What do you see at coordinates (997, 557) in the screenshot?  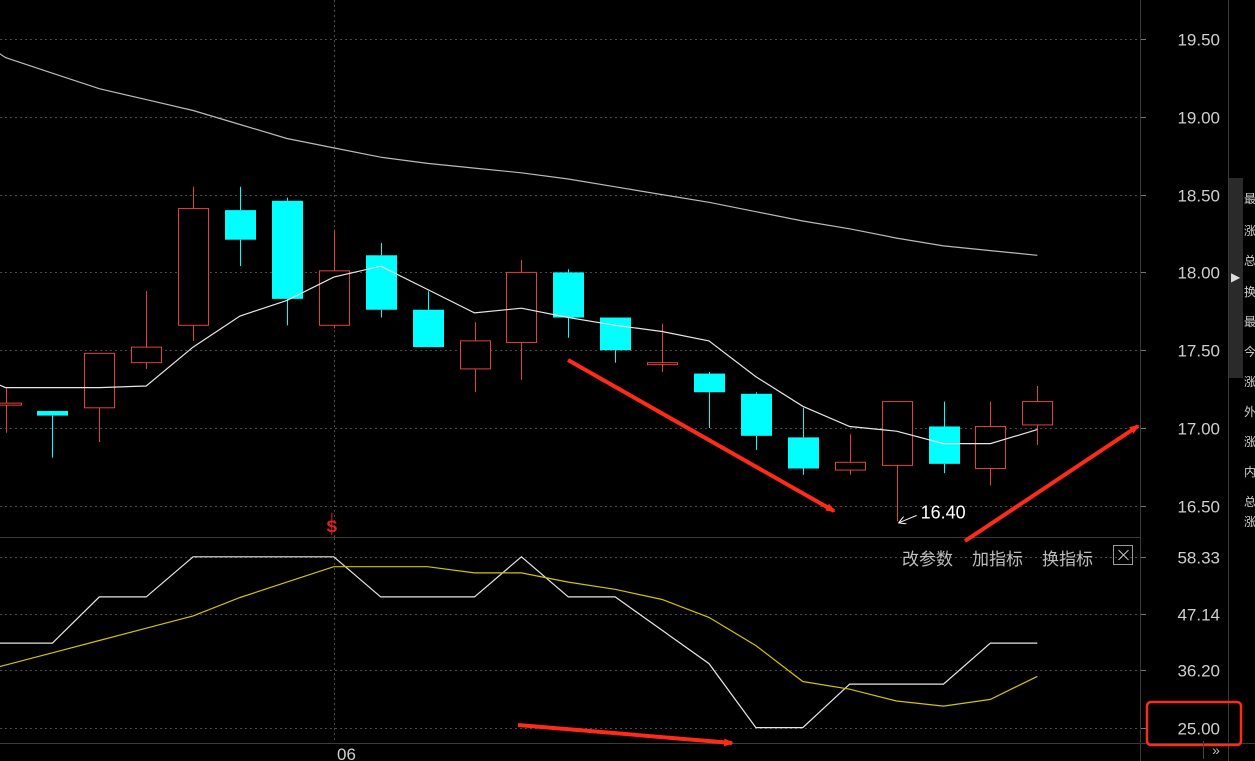 I see `add-indicator-button: 加指标` at bounding box center [997, 557].